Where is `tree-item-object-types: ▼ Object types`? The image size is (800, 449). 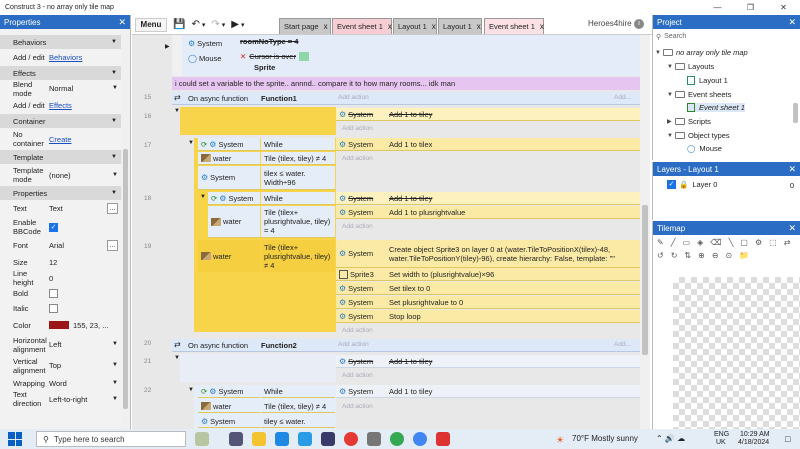 tree-item-object-types: ▼ Object types is located at coordinates (698, 135).